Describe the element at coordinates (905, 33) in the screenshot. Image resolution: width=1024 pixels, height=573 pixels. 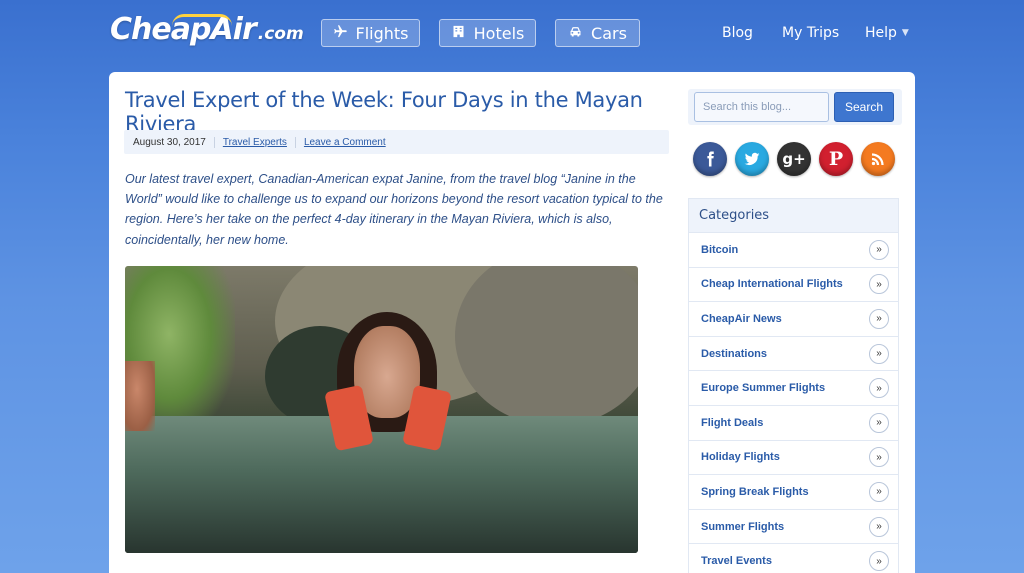
I see `caret-down-icon: ▼` at that location.